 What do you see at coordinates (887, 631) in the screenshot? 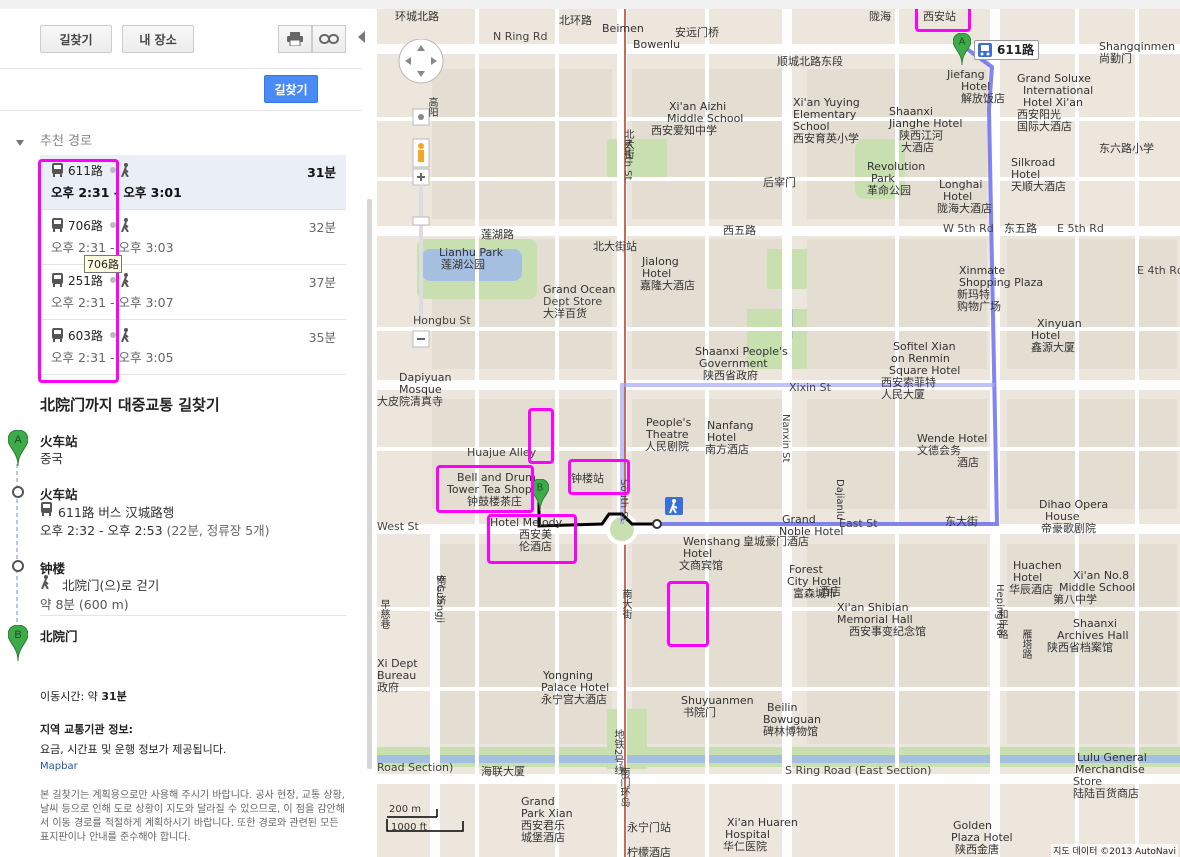
I see `map-label: 西安事变纪念馆` at bounding box center [887, 631].